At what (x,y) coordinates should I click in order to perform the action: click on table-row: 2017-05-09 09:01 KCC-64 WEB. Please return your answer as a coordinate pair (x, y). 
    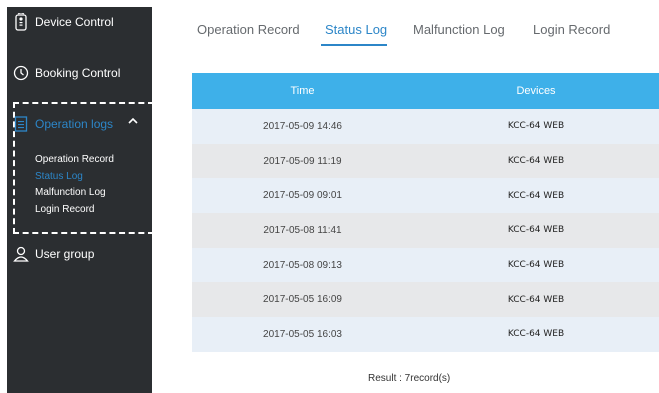
    Looking at the image, I should click on (425, 196).